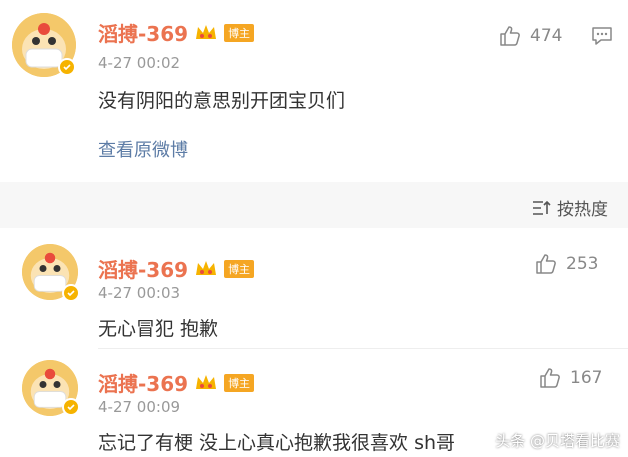  Describe the element at coordinates (546, 36) in the screenshot. I see `post-like-count: 474` at that location.